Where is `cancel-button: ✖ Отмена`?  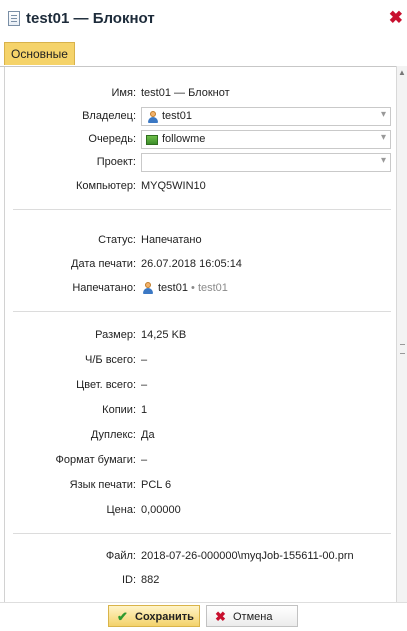
cancel-button: ✖ Отмена is located at coordinates (252, 616).